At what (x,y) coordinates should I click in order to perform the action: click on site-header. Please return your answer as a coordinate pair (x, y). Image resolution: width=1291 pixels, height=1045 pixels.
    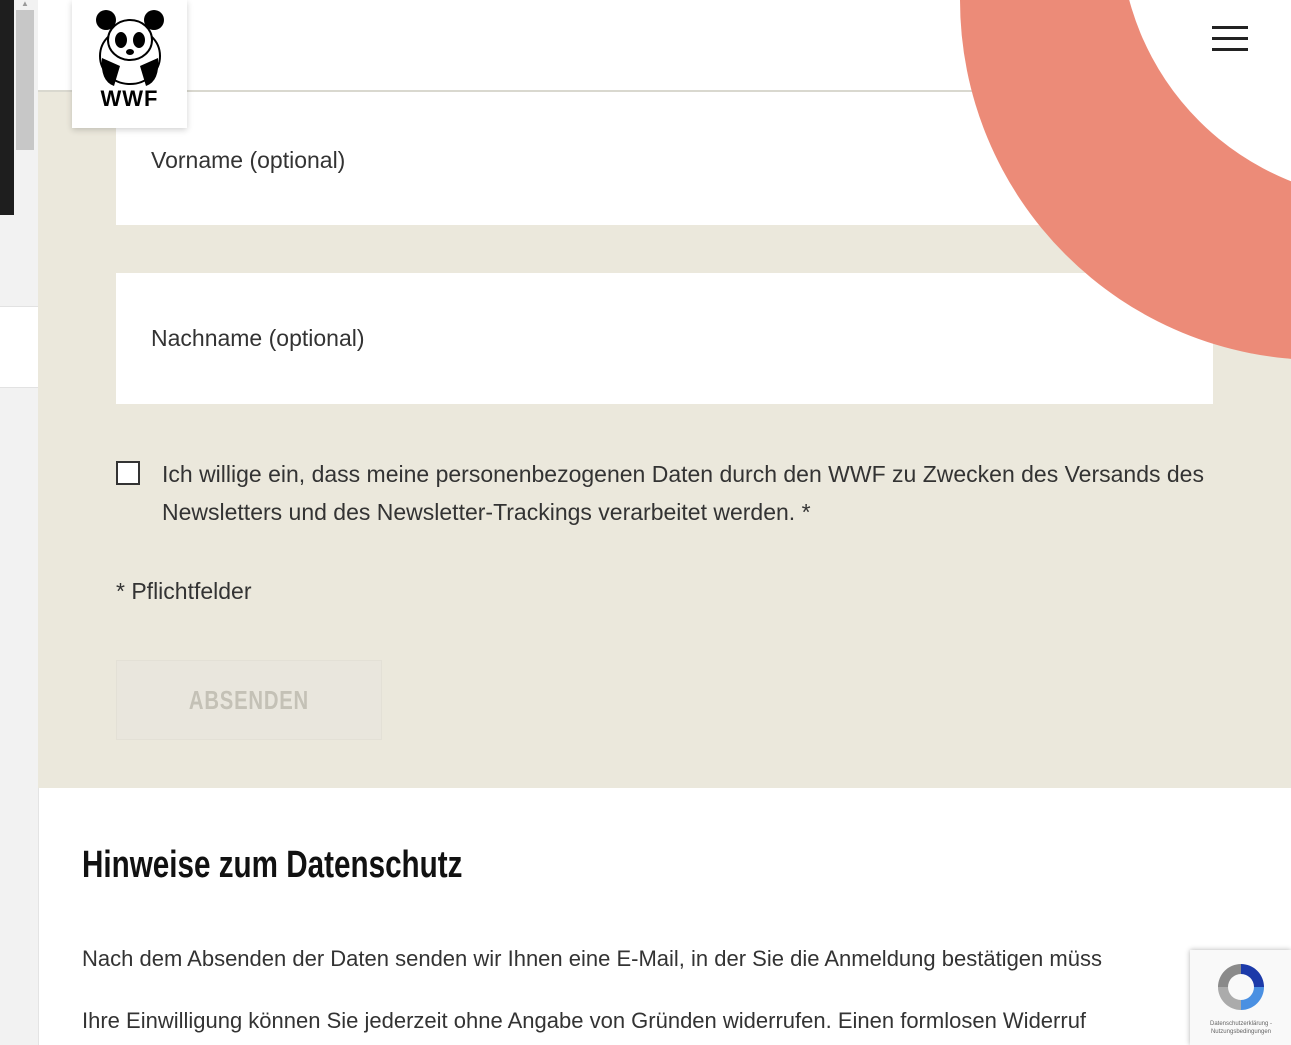
    Looking at the image, I should click on (664, 46).